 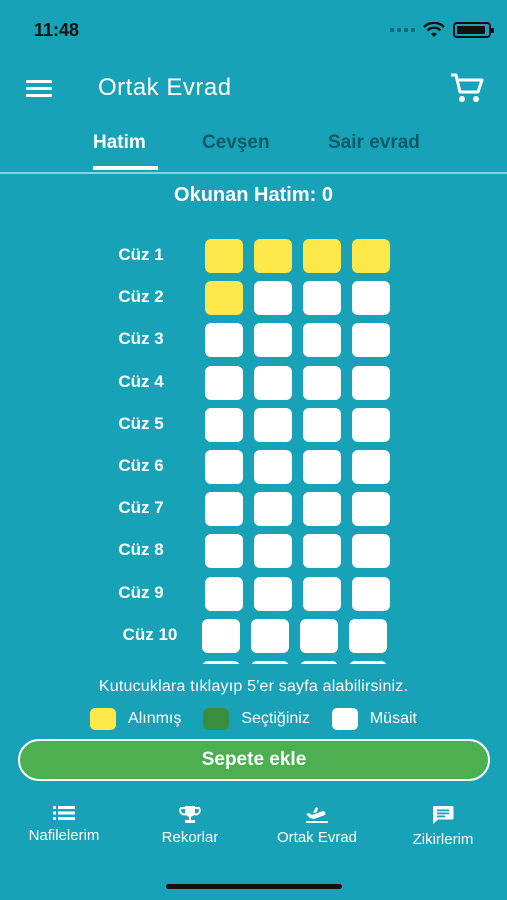 What do you see at coordinates (190, 825) in the screenshot?
I see `nav-item-rekorlar: Rekorlar` at bounding box center [190, 825].